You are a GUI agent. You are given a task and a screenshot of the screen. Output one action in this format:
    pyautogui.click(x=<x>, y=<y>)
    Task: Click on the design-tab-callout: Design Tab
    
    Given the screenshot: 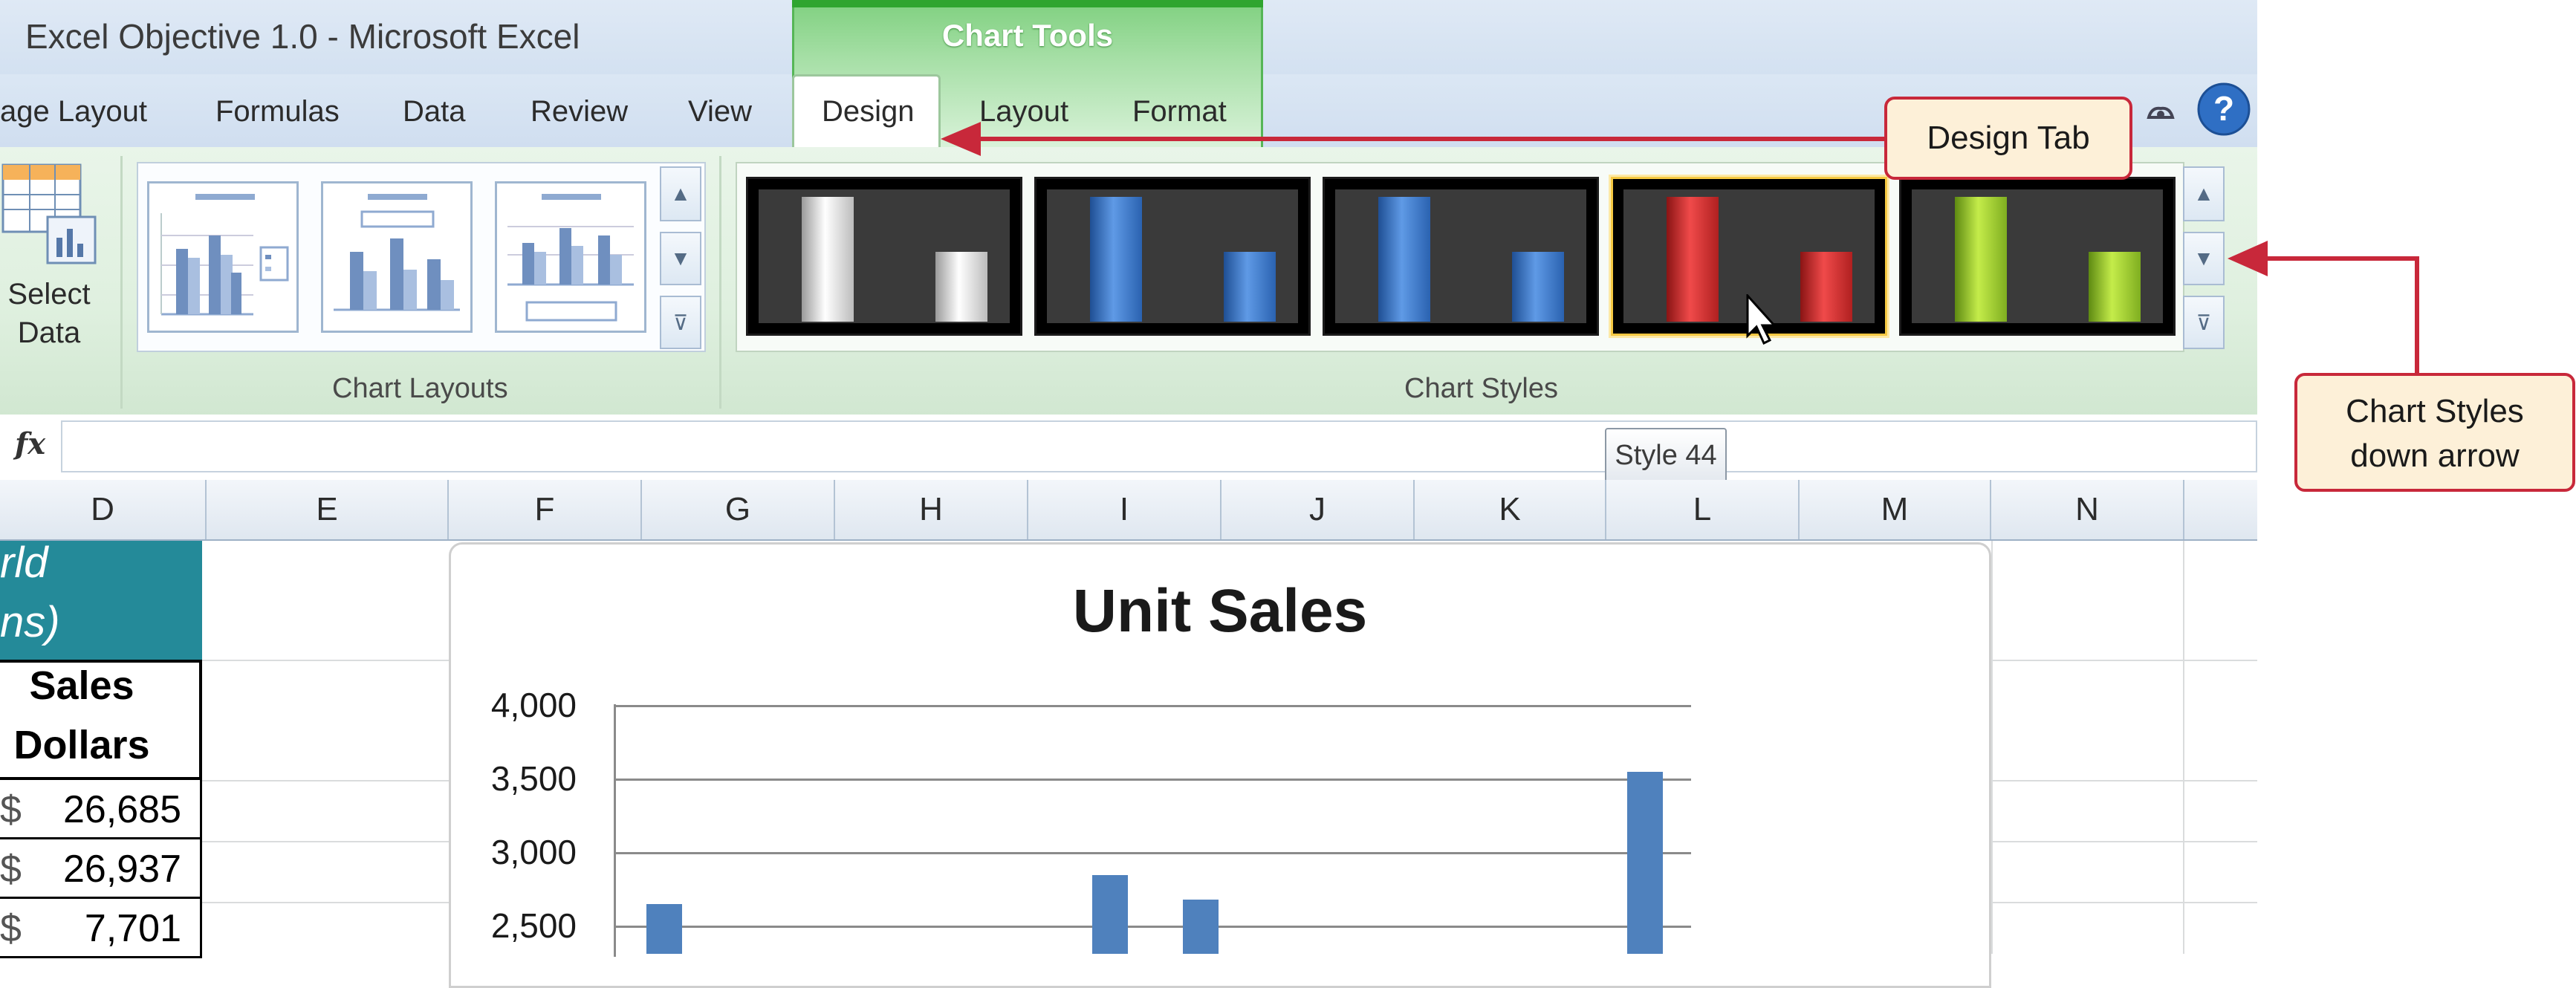 What is the action you would take?
    pyautogui.click(x=2008, y=139)
    